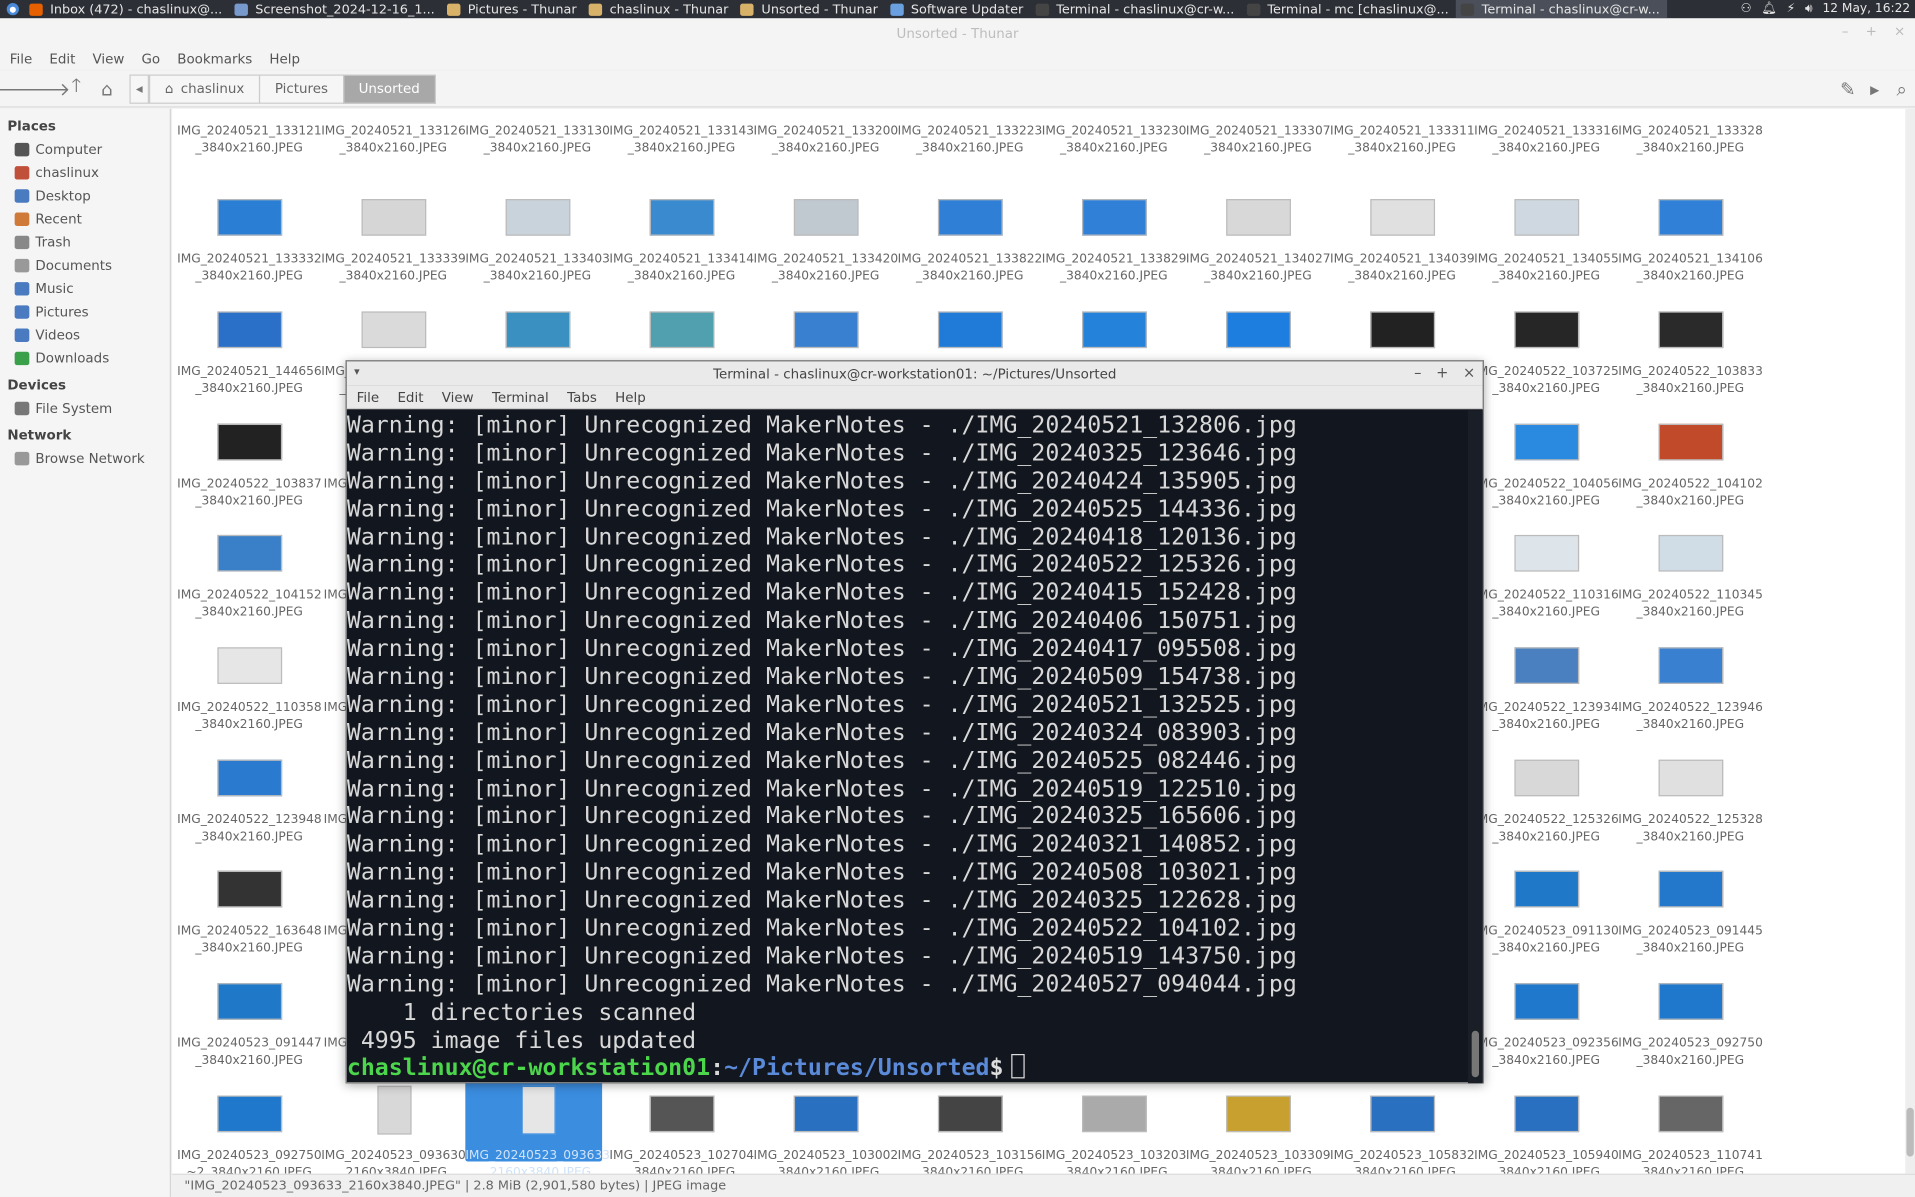 This screenshot has width=1915, height=1197. What do you see at coordinates (284, 59) in the screenshot?
I see `menu-help: Help` at bounding box center [284, 59].